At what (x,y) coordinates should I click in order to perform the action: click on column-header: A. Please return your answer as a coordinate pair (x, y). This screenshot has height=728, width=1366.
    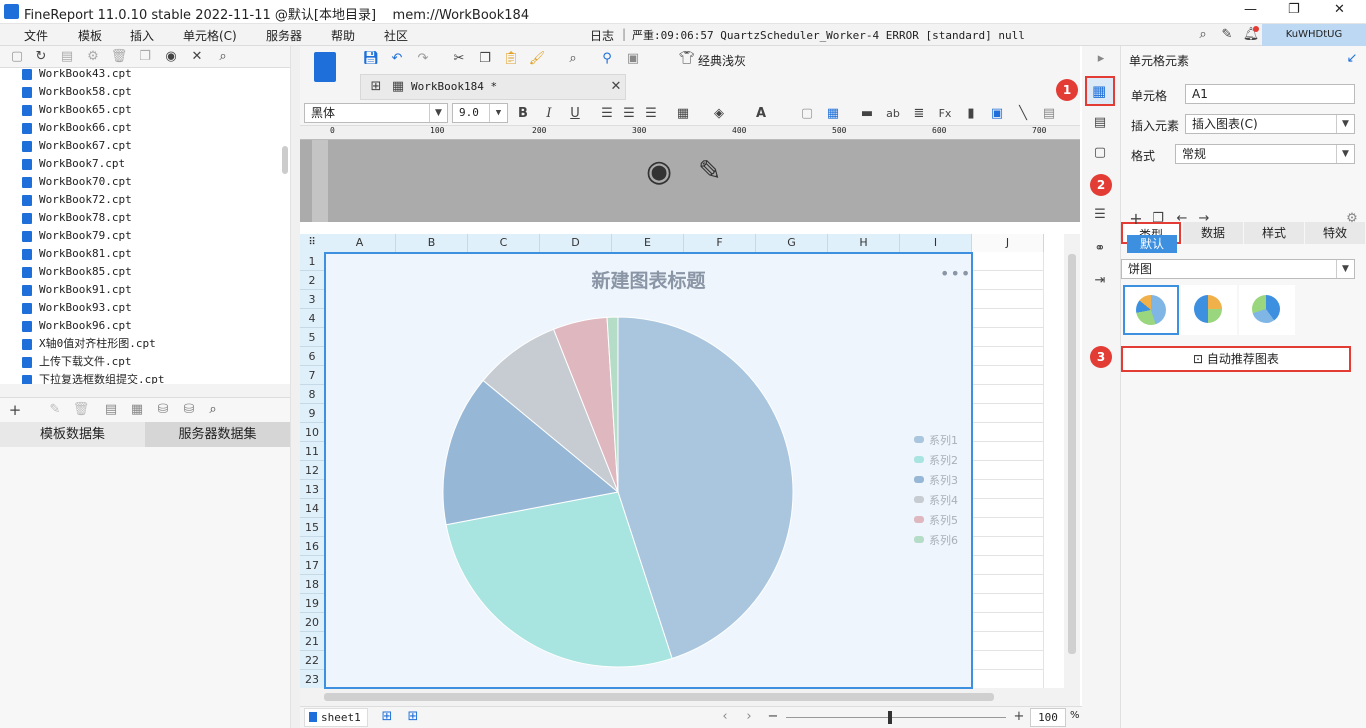
    Looking at the image, I should click on (360, 243).